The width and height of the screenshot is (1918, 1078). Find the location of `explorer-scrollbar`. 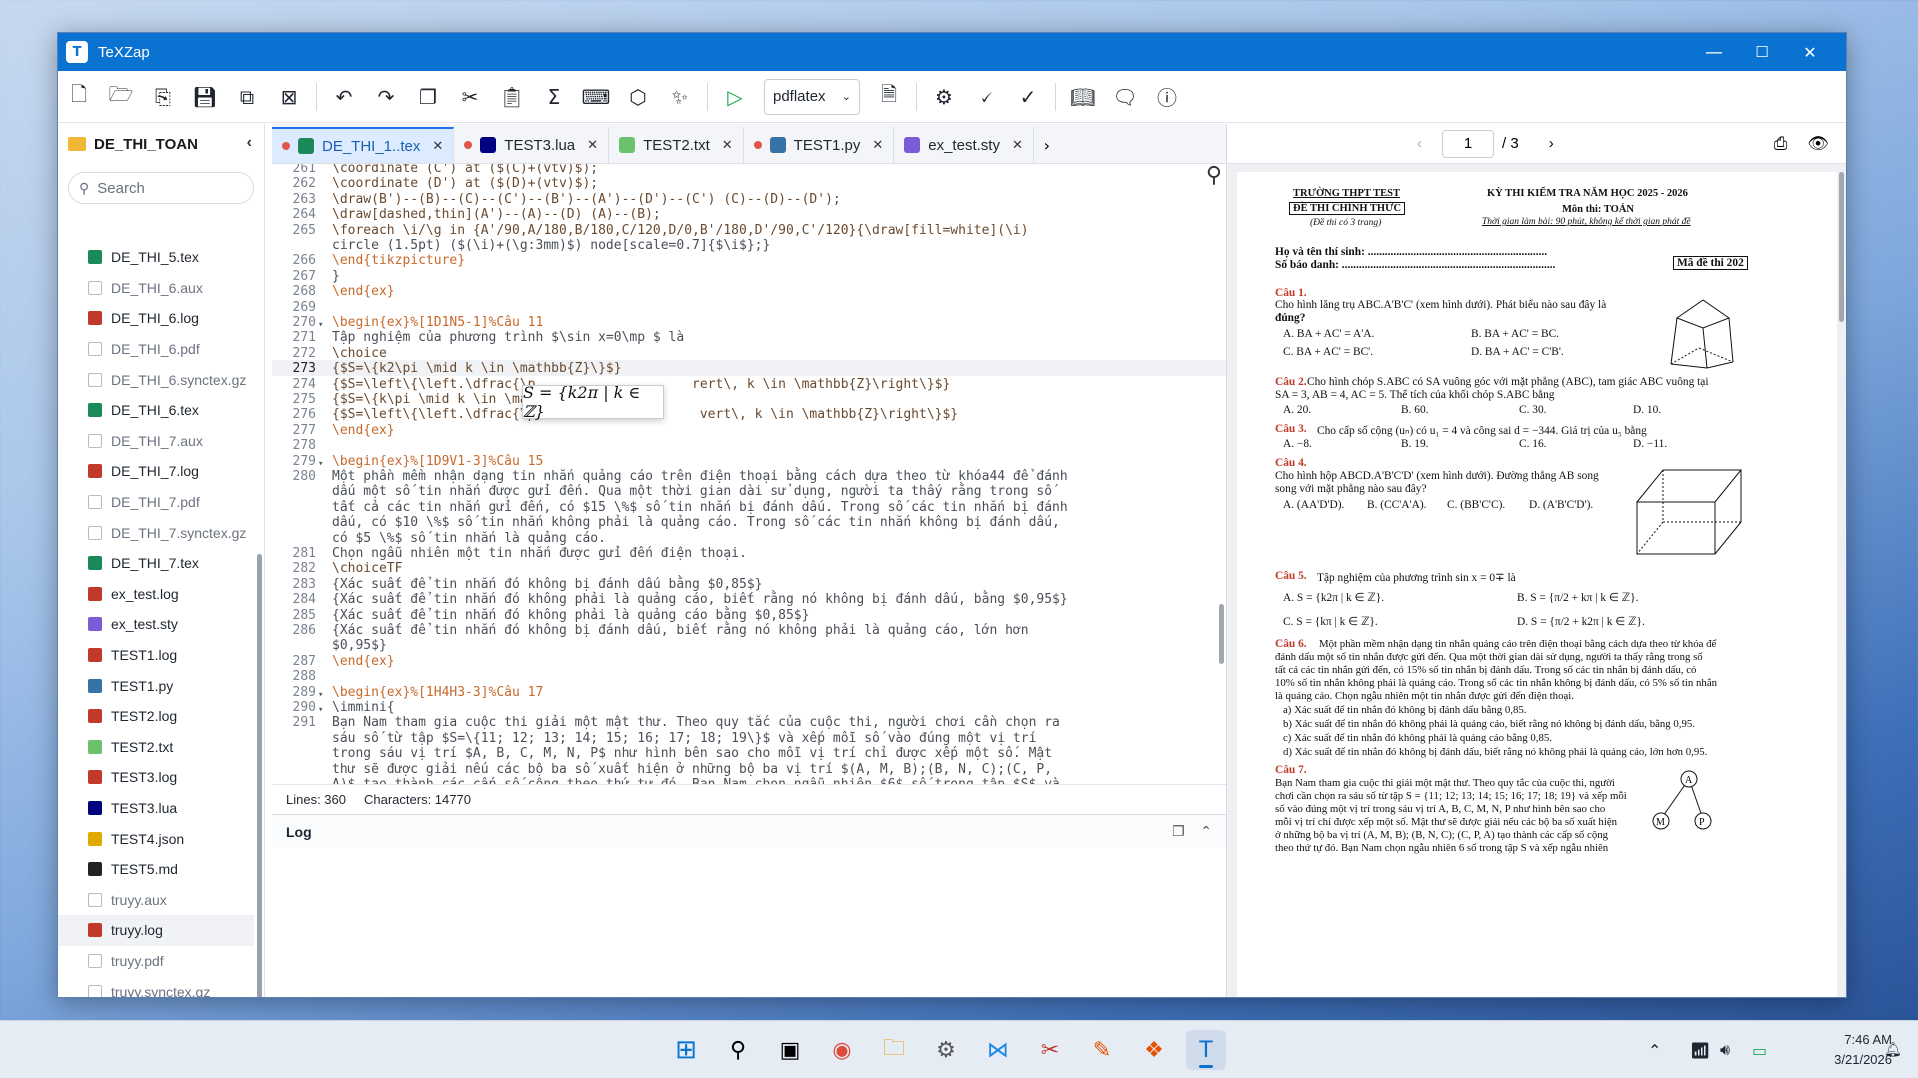

explorer-scrollbar is located at coordinates (259, 775).